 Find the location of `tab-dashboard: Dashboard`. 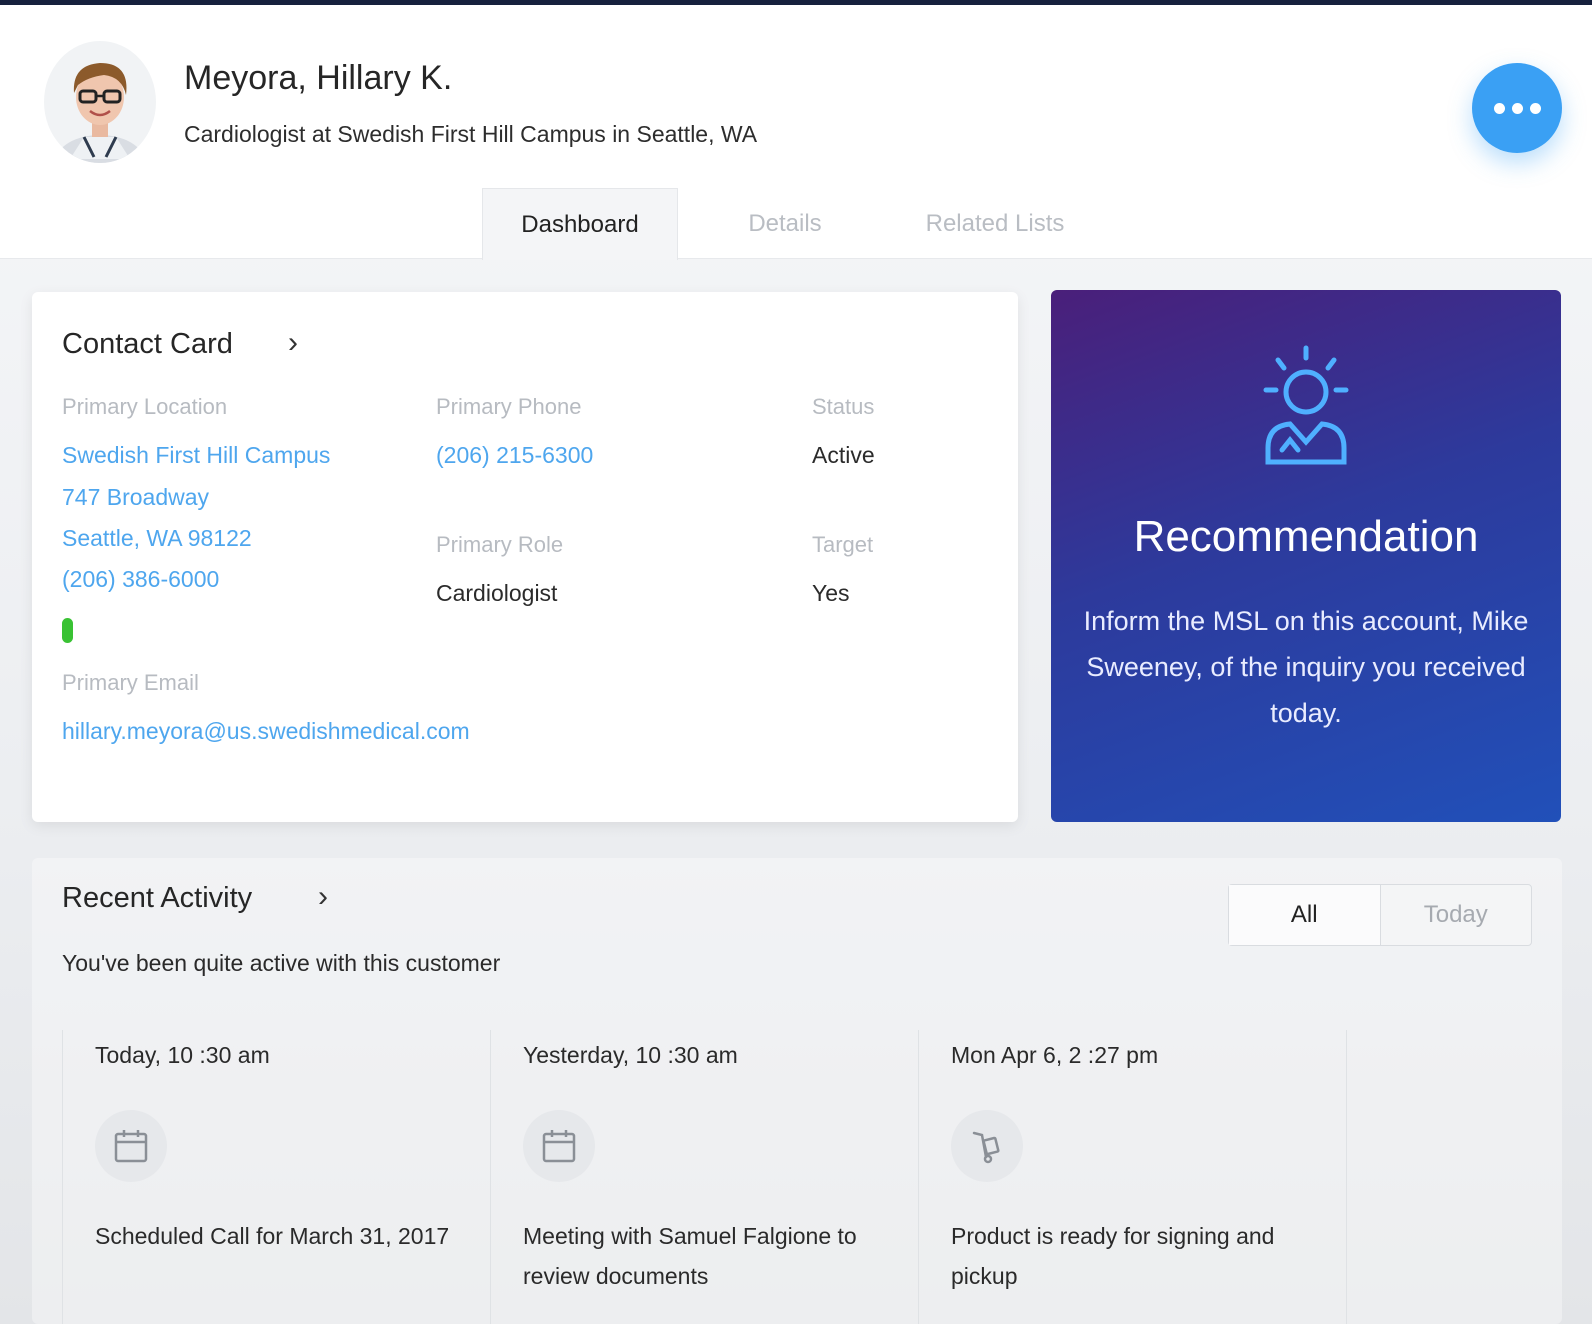

tab-dashboard: Dashboard is located at coordinates (580, 224).